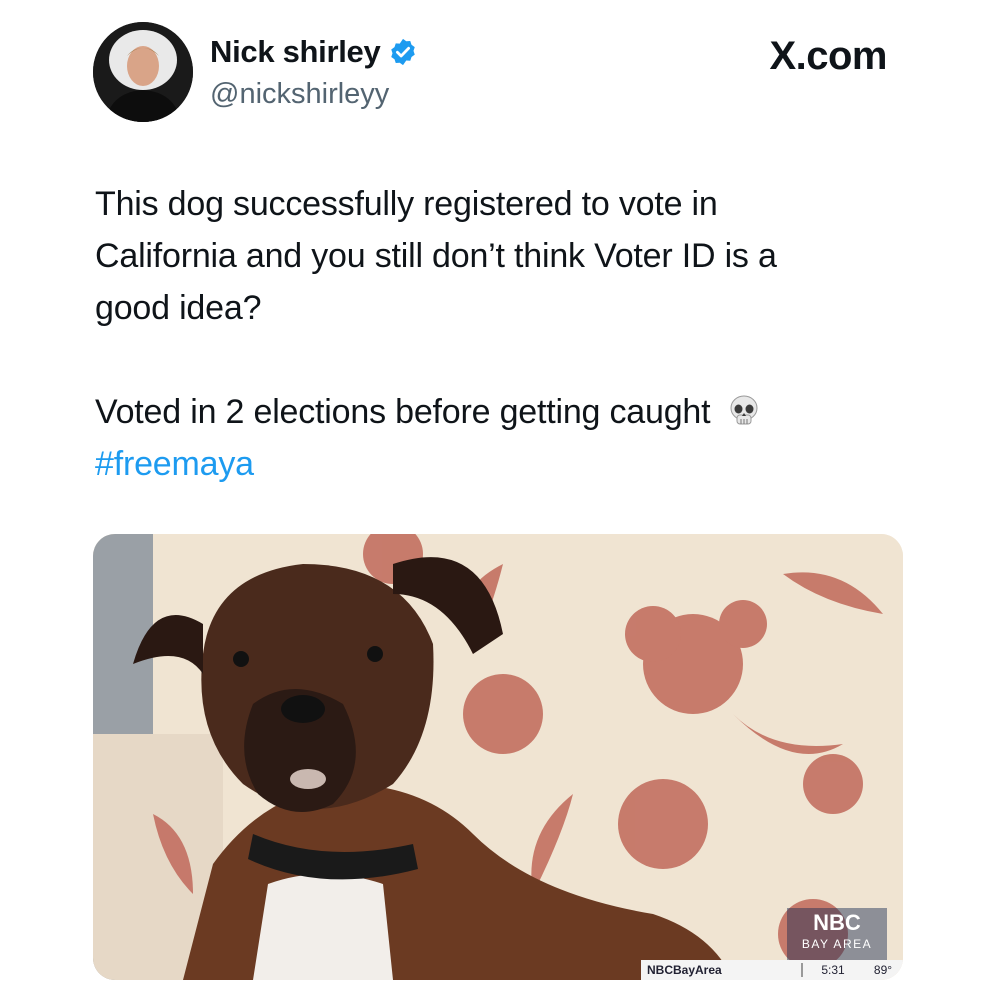 This screenshot has height=1003, width=1003. I want to click on avatar-image, so click(143, 72).